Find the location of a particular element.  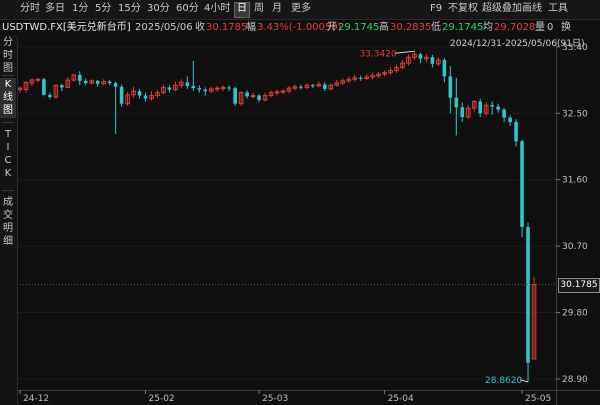

period-tab: 1分 is located at coordinates (80, 9).